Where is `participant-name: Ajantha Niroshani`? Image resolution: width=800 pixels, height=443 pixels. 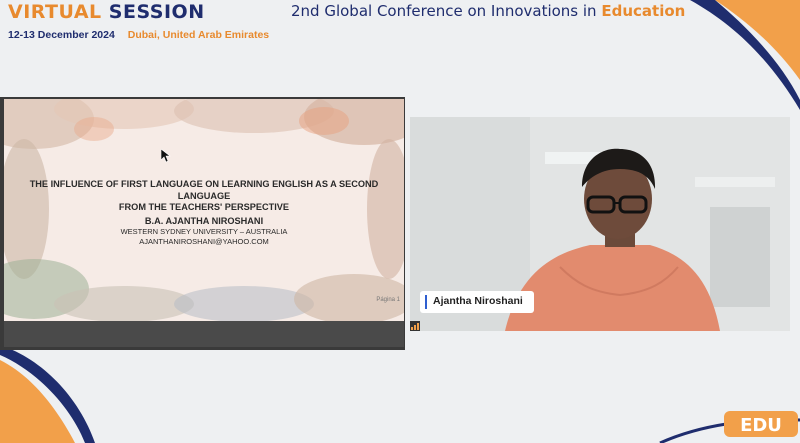
participant-name: Ajantha Niroshani is located at coordinates (478, 301).